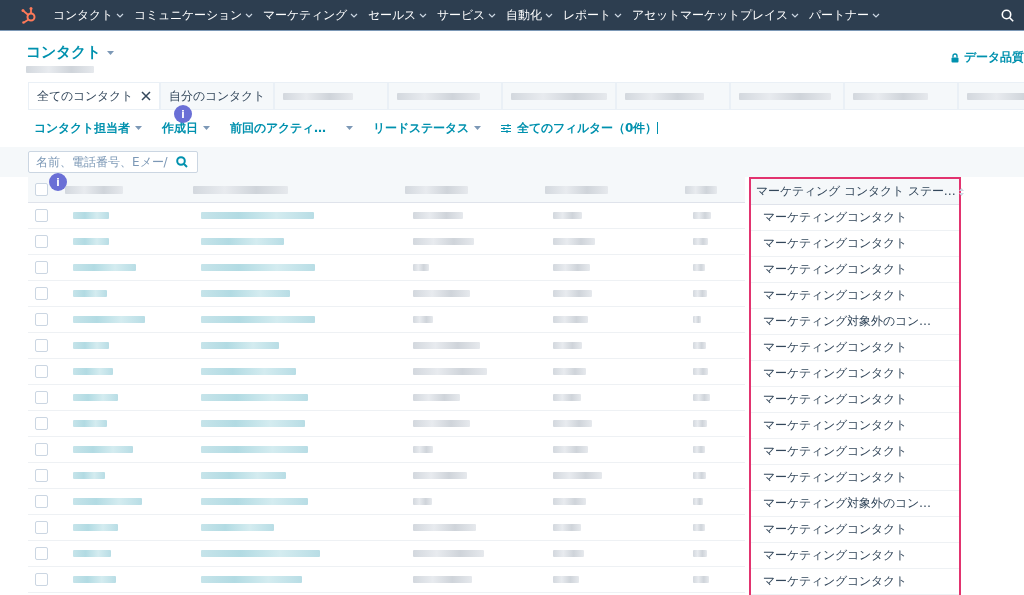 This screenshot has width=1024, height=595. I want to click on filter-dropdown: リードステータス, so click(427, 128).